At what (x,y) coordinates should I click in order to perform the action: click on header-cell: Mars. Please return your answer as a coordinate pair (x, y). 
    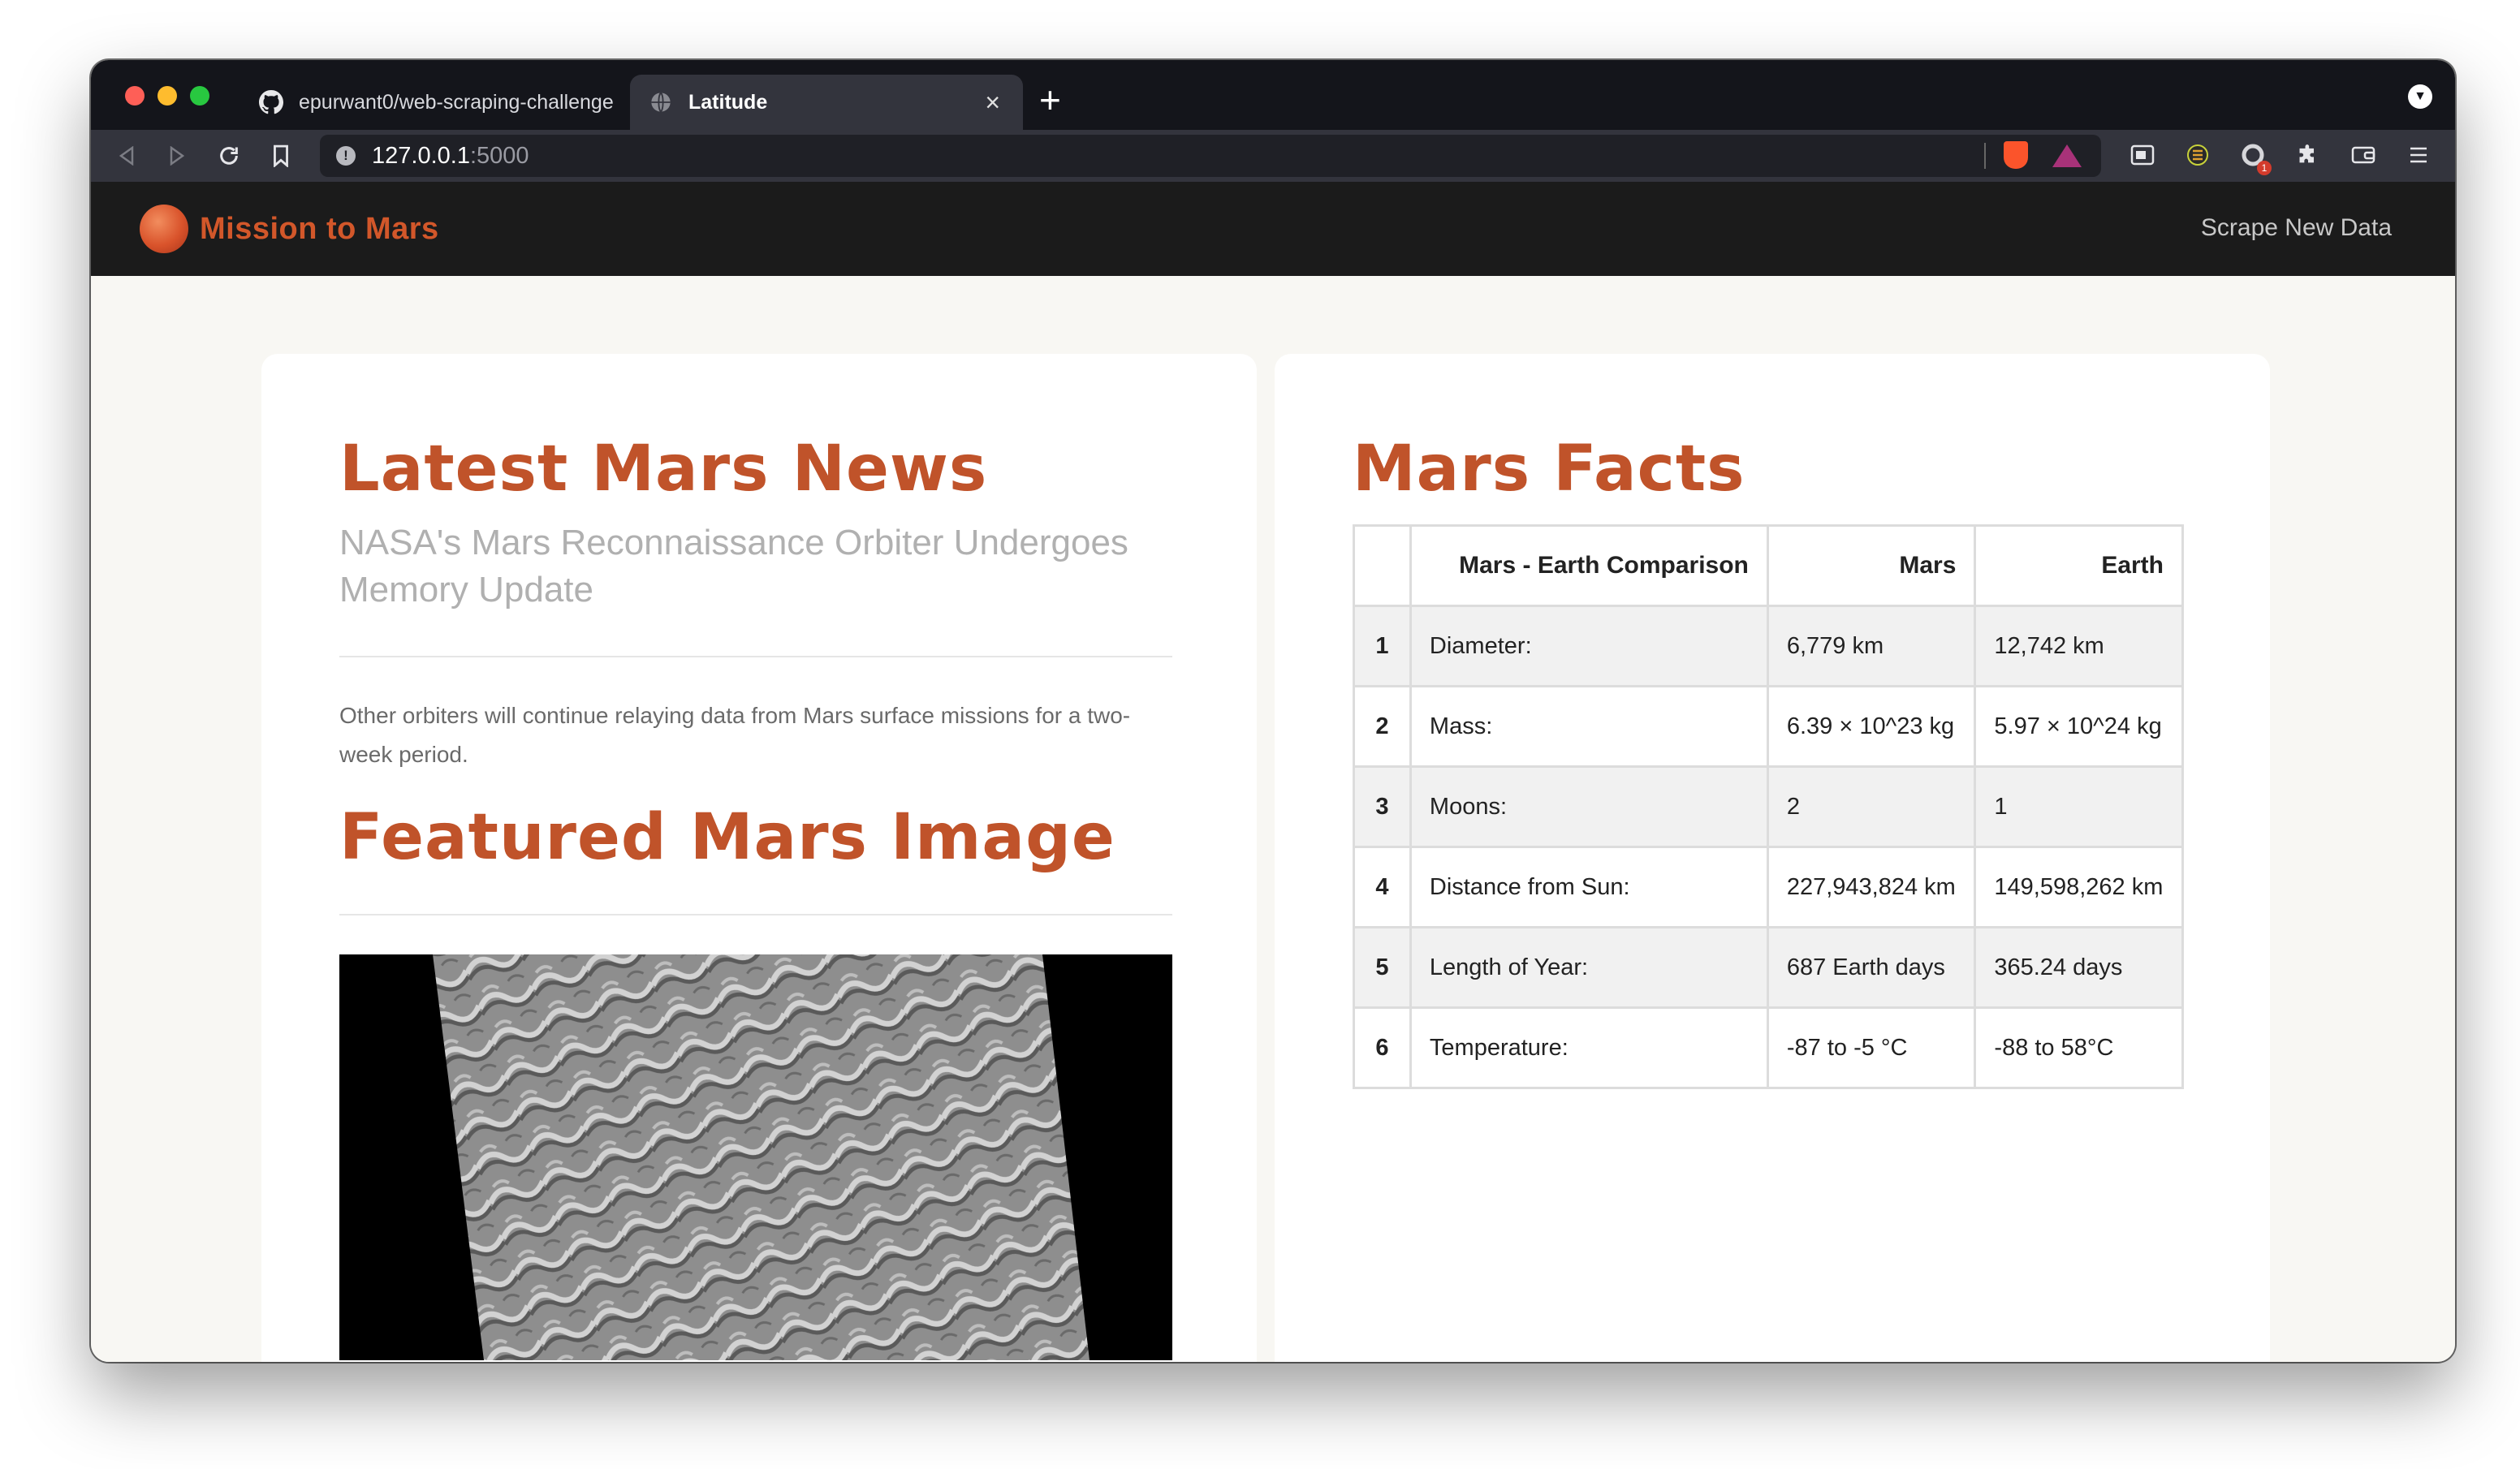
    Looking at the image, I should click on (1871, 565).